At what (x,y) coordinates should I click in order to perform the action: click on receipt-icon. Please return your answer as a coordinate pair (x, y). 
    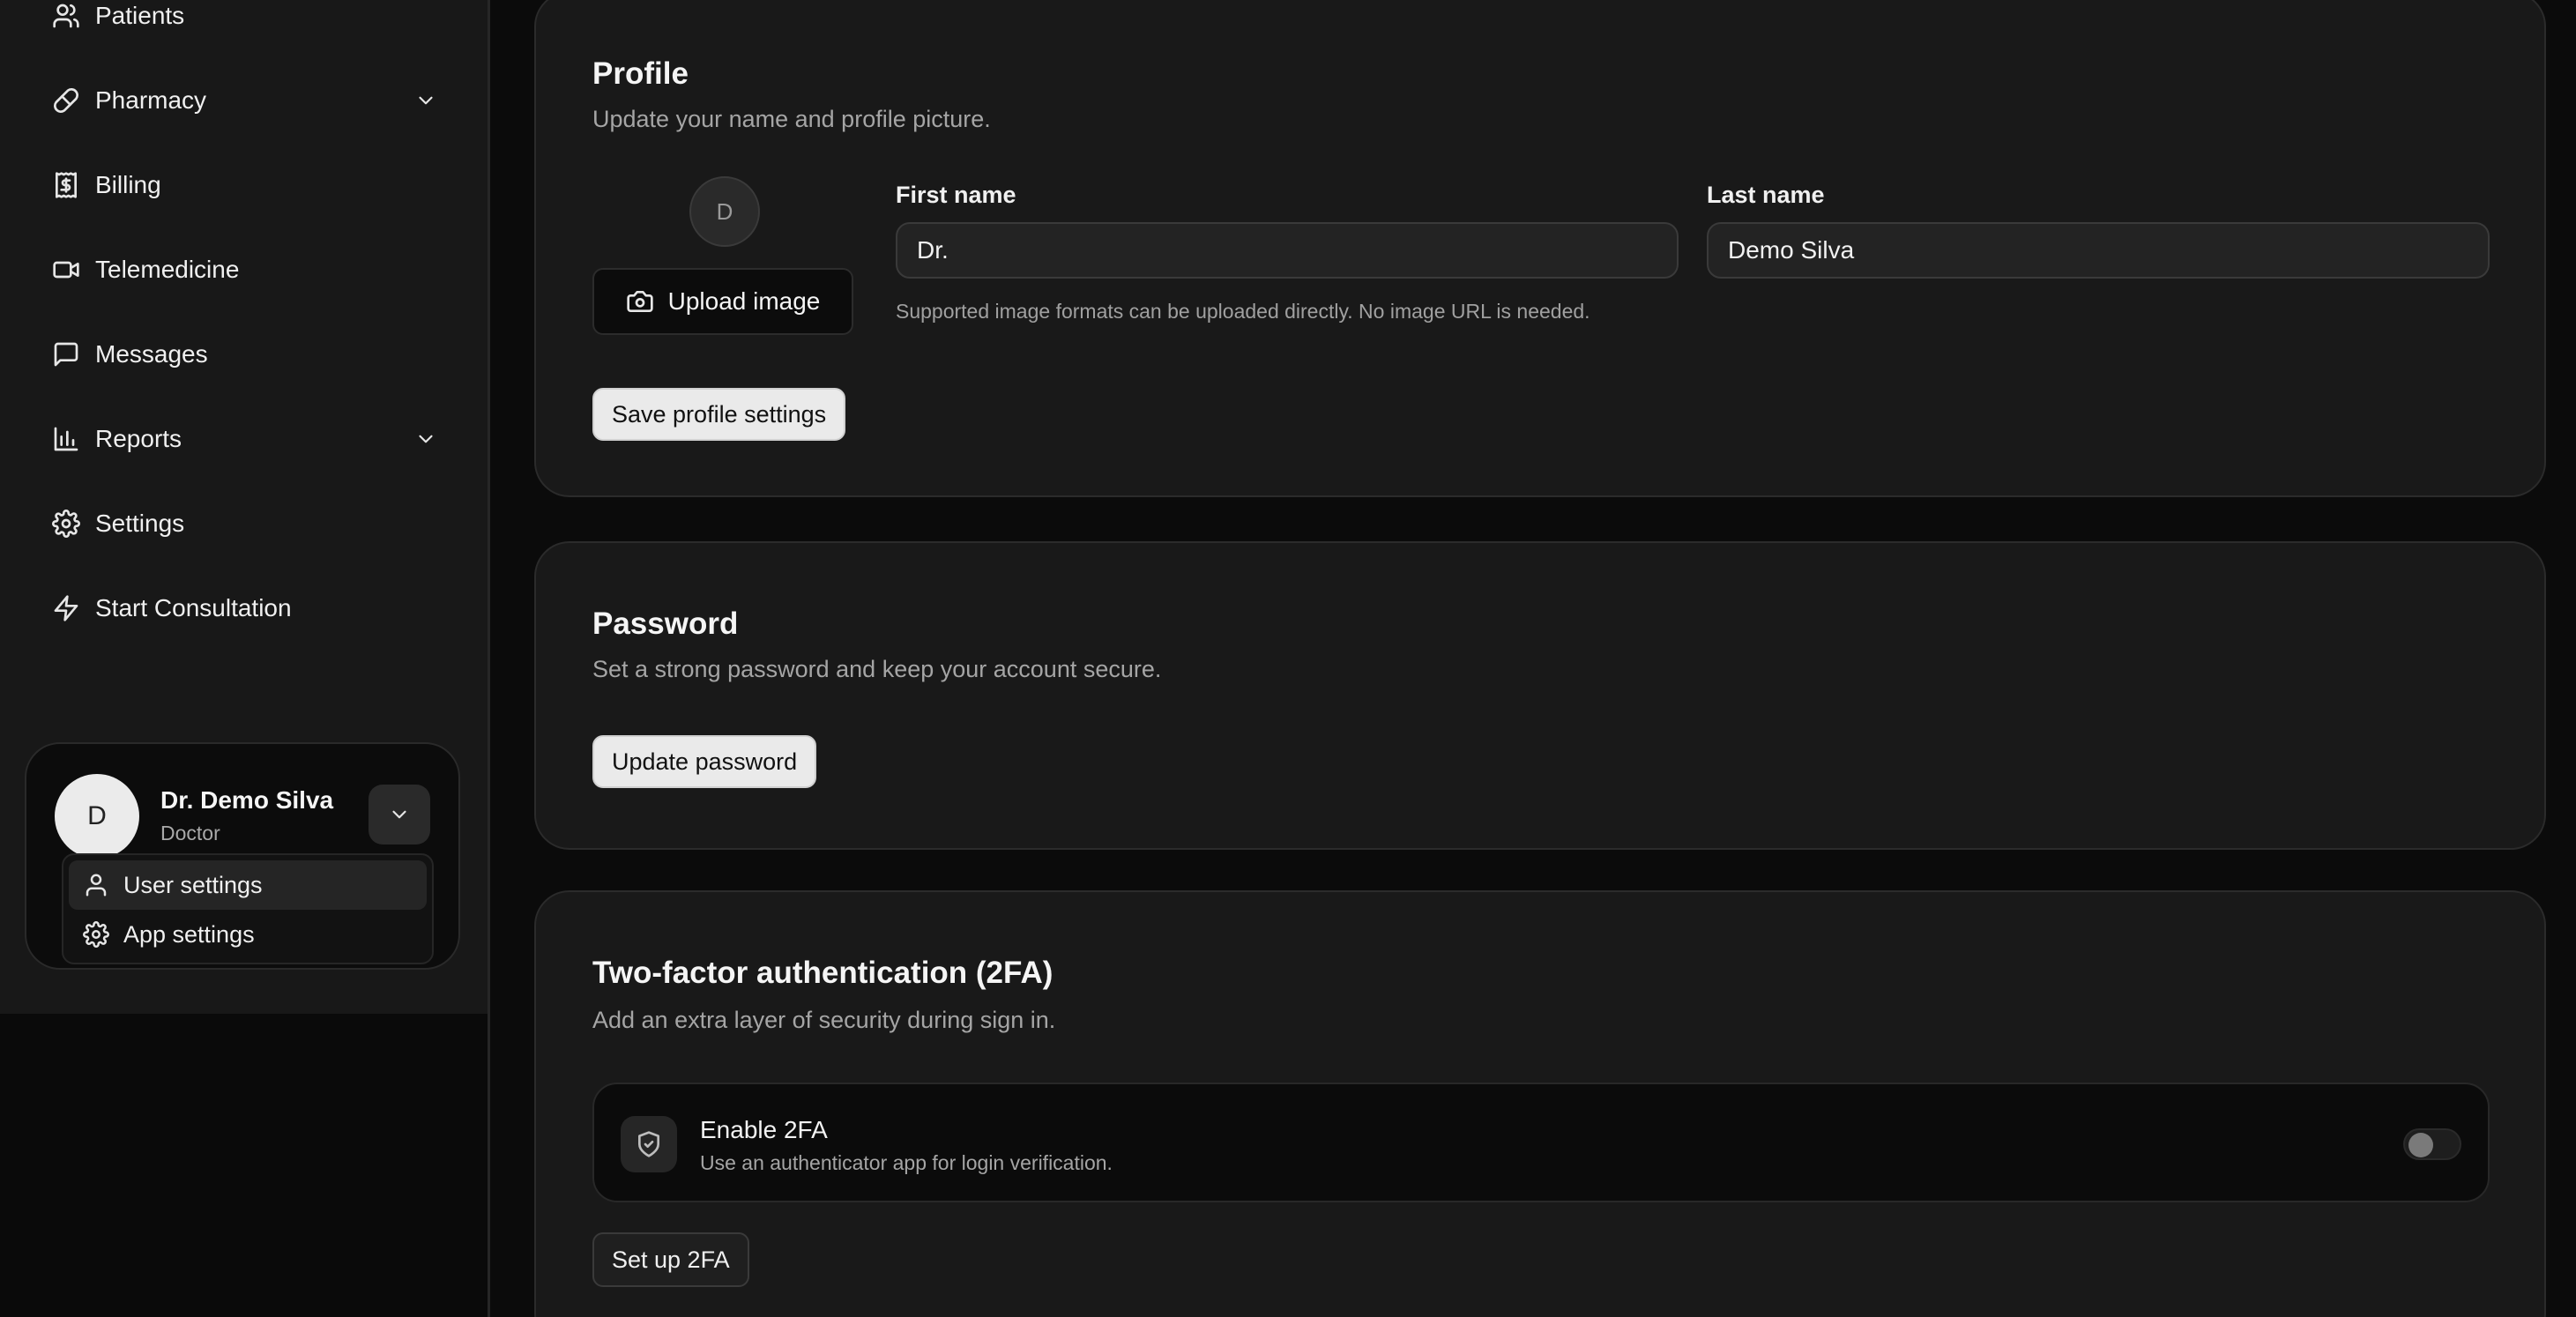
    Looking at the image, I should click on (66, 185).